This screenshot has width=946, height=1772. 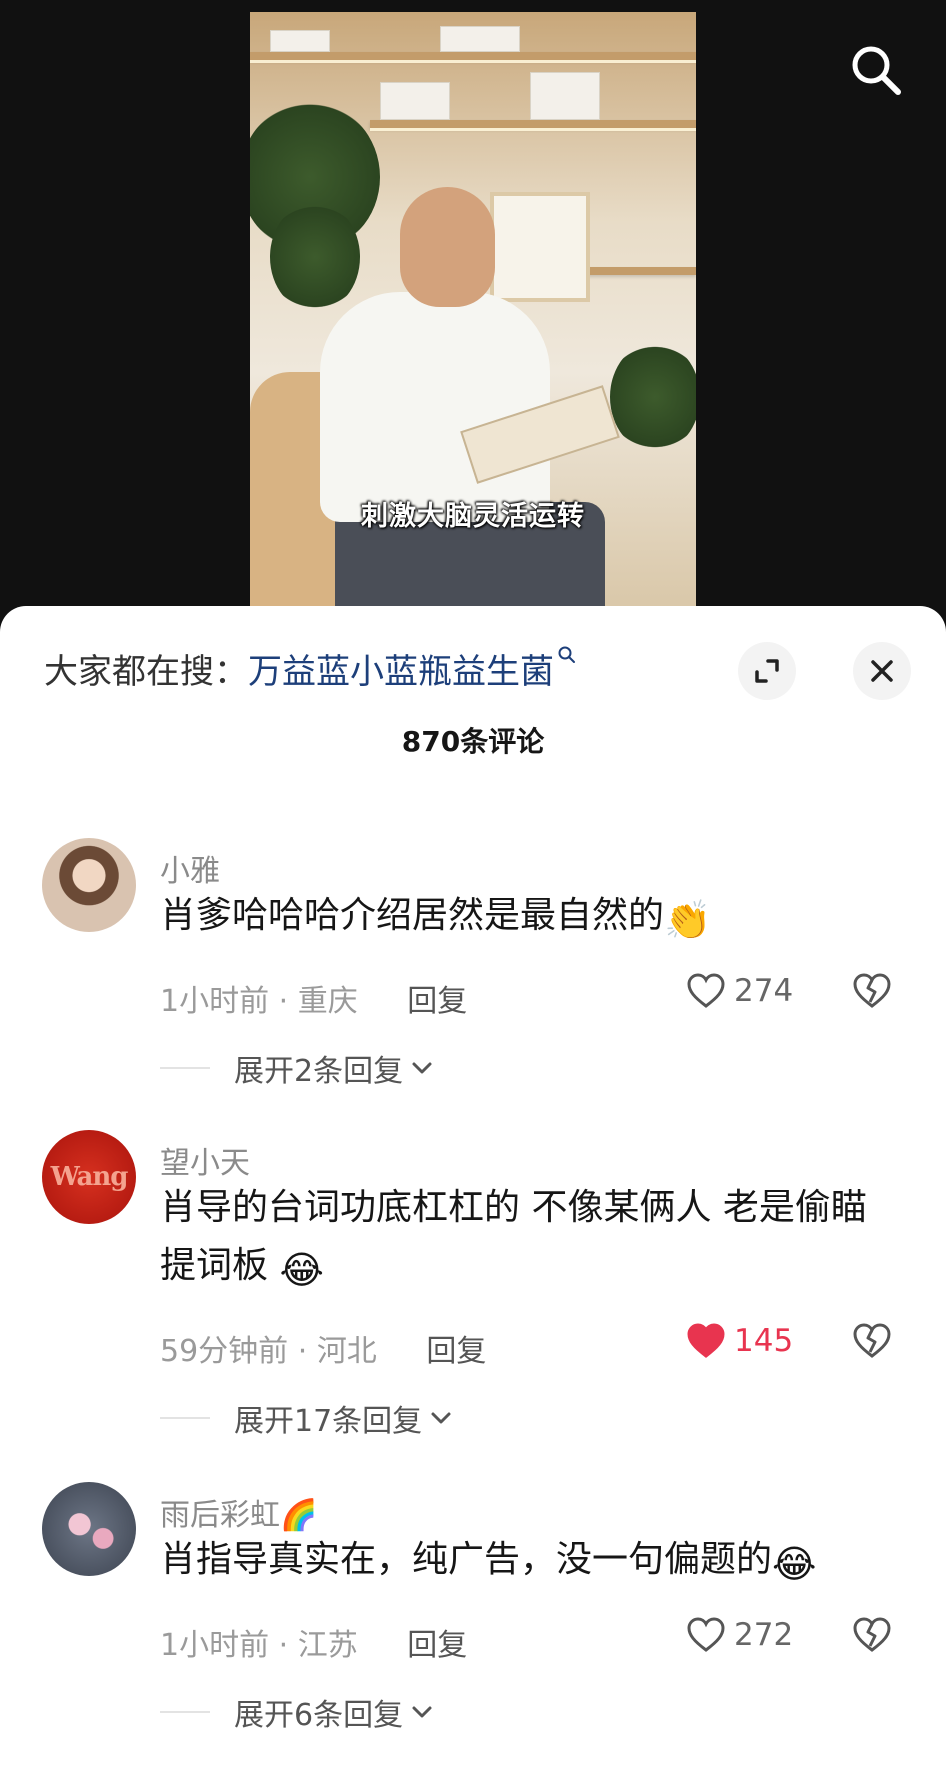 What do you see at coordinates (447, 247) in the screenshot?
I see `person-head` at bounding box center [447, 247].